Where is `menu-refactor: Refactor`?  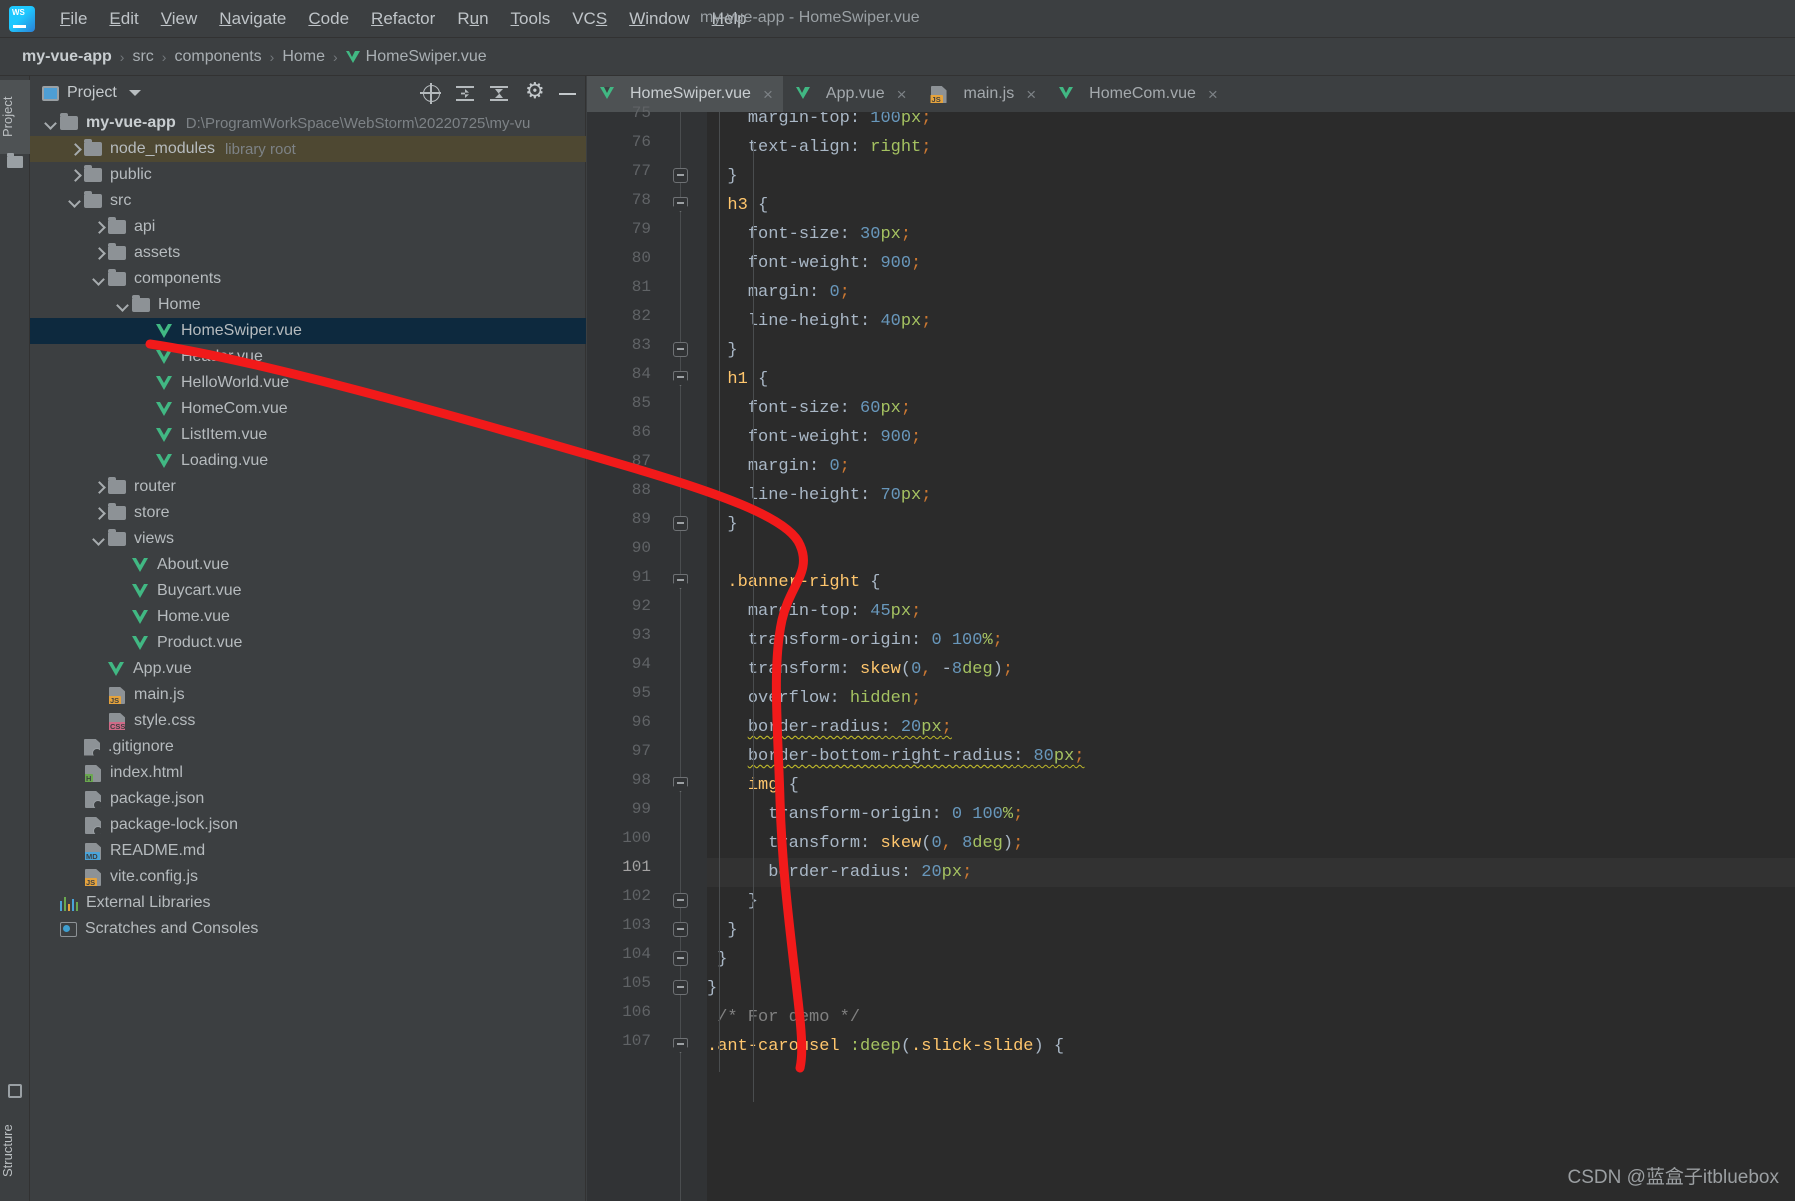 menu-refactor: Refactor is located at coordinates (403, 19).